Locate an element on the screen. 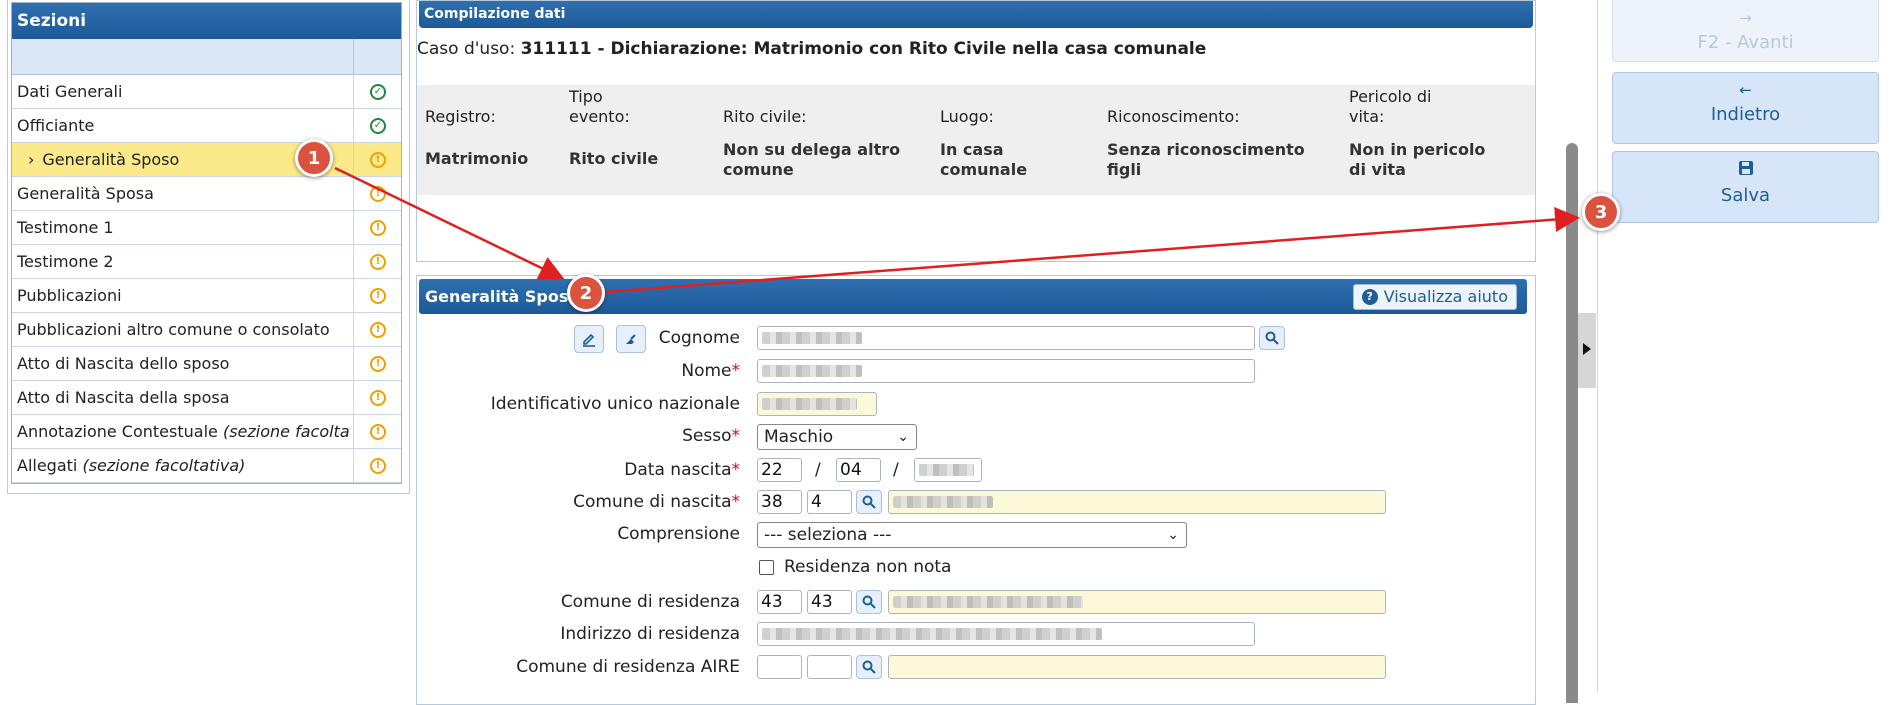 The width and height of the screenshot is (1895, 705). callout-2: 2 is located at coordinates (586, 293).